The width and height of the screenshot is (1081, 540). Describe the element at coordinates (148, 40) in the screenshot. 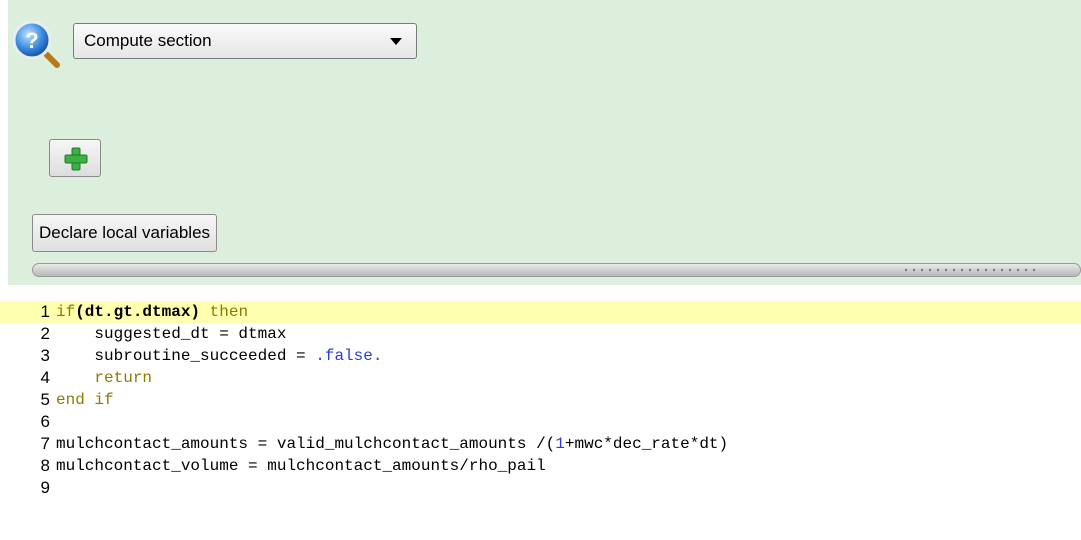

I see `section-dropdown-value: Compute section` at that location.